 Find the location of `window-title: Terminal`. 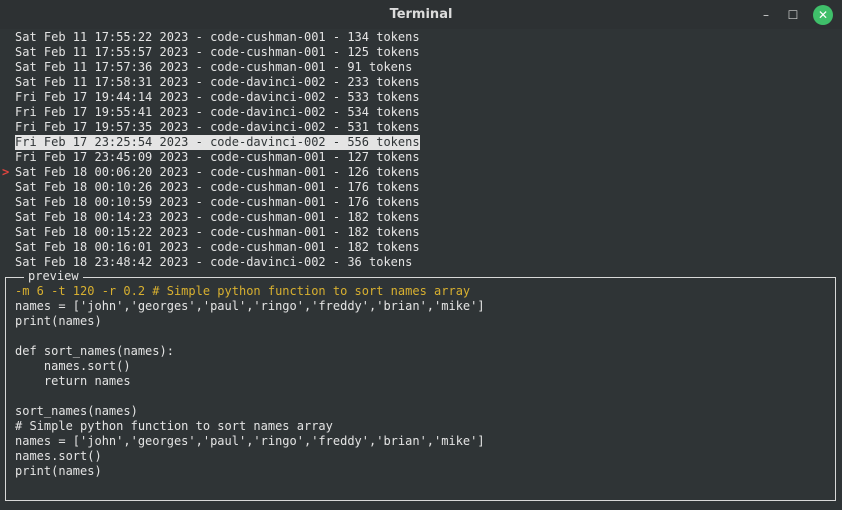

window-title: Terminal is located at coordinates (421, 14).